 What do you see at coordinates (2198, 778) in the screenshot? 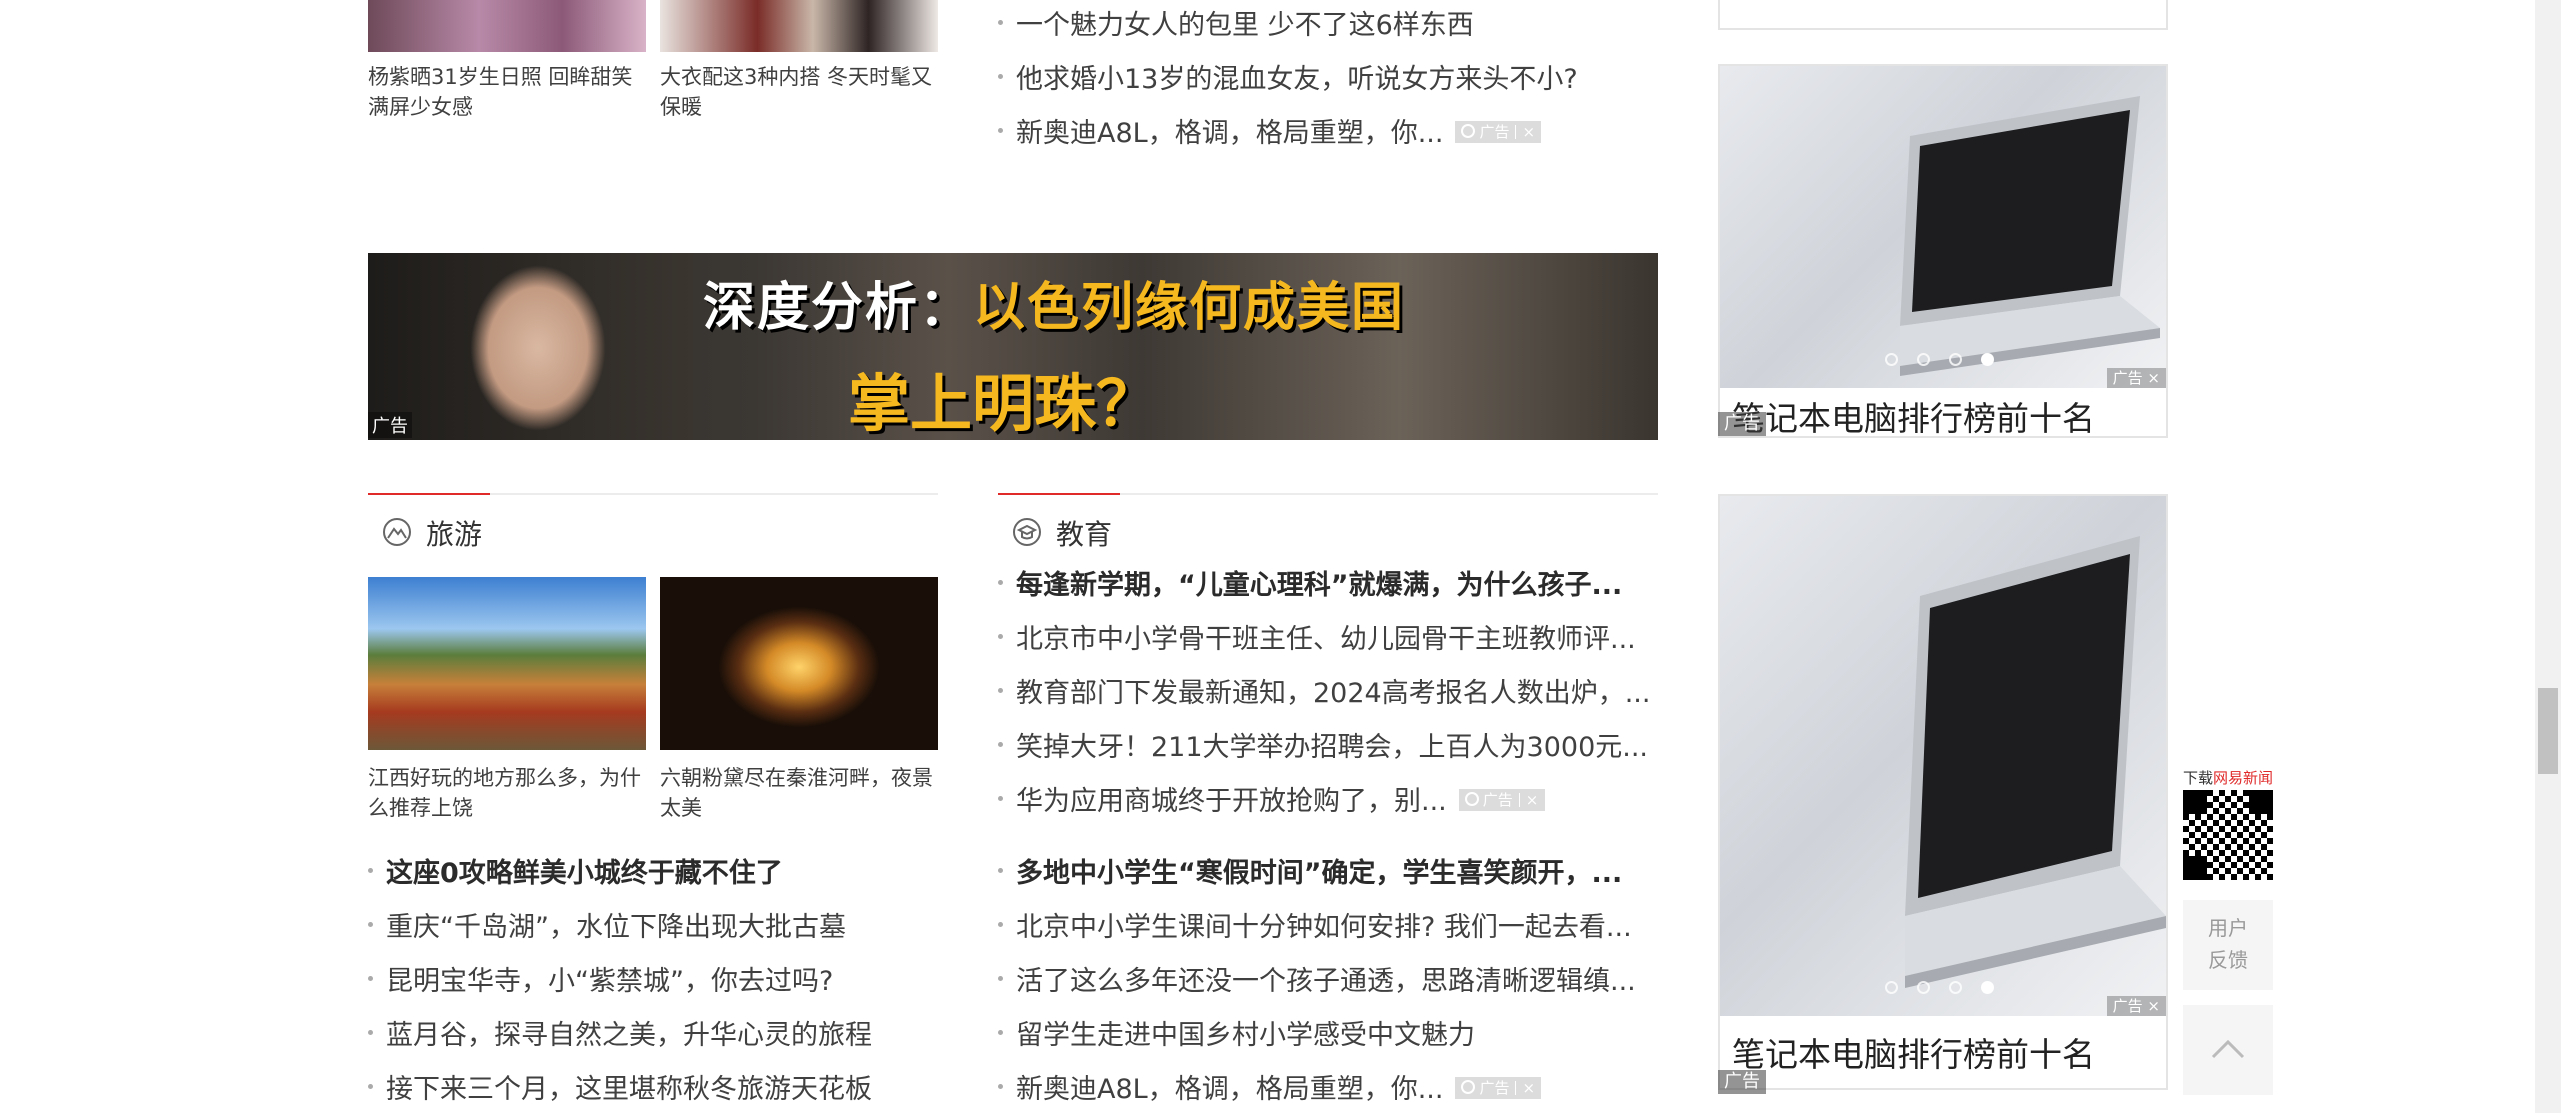
I see `qr-label-prefix: 下载` at bounding box center [2198, 778].